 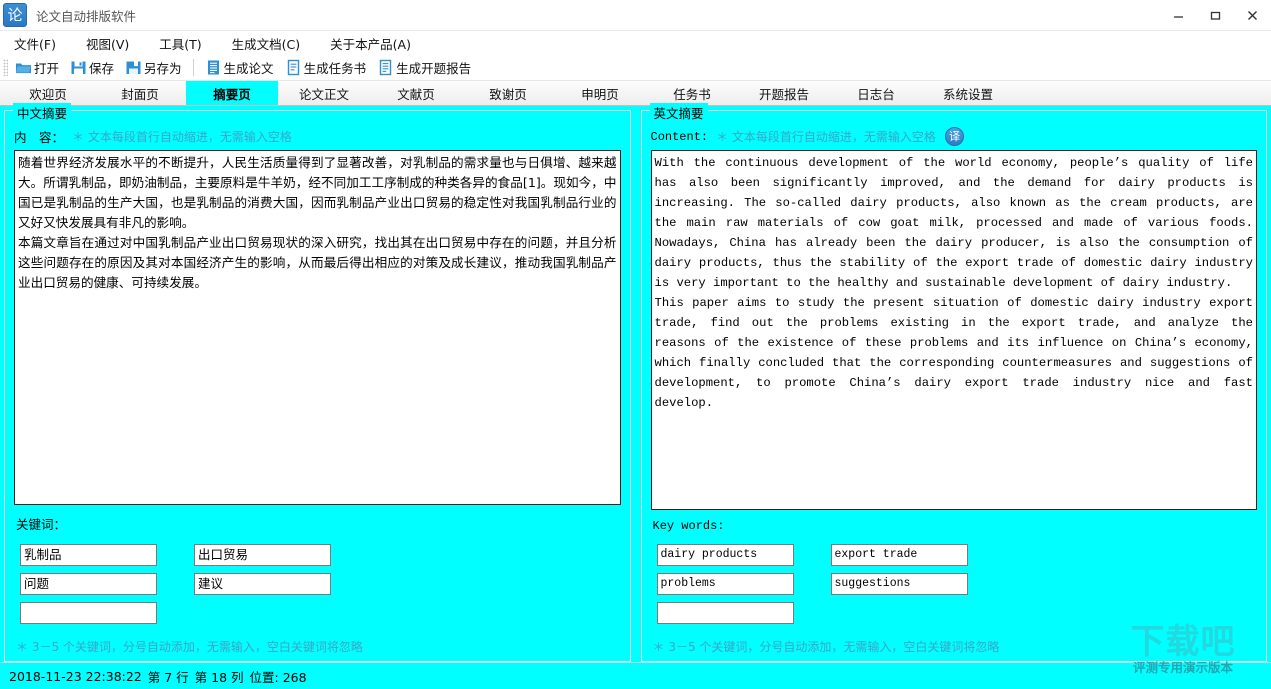 I want to click on status-column: 第 18 列, so click(x=219, y=677).